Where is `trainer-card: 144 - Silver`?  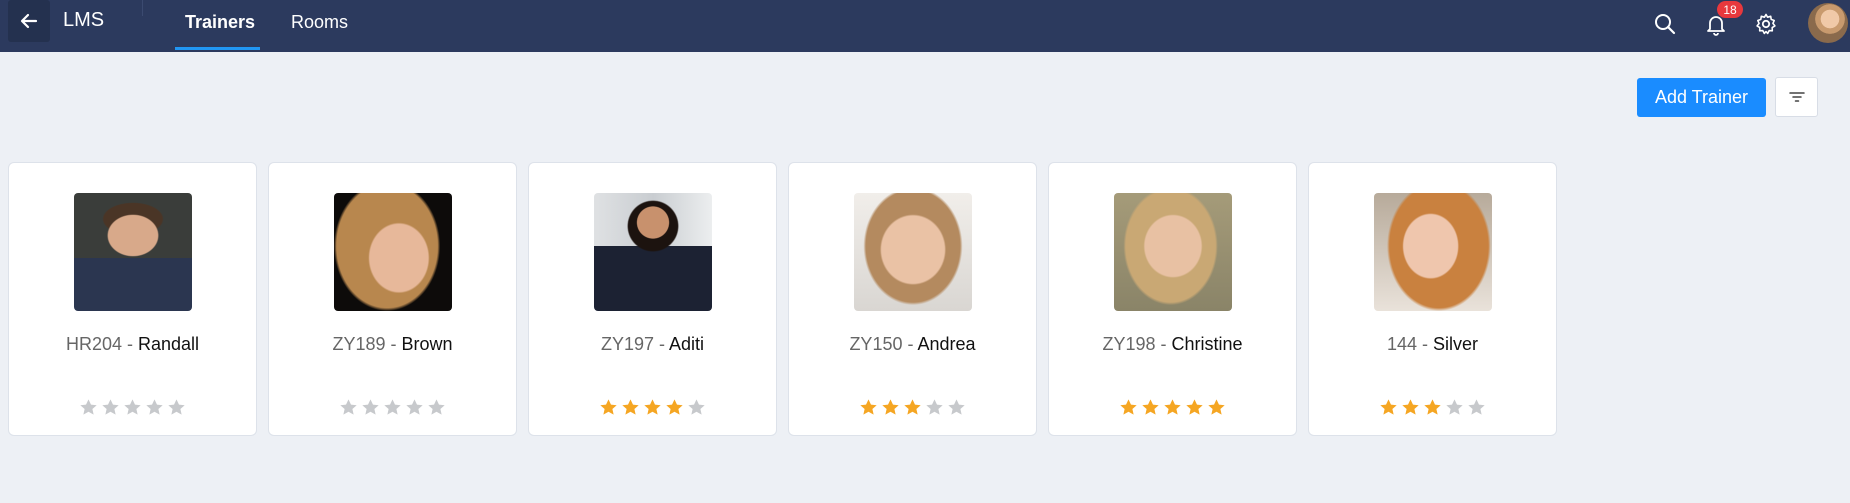
trainer-card: 144 - Silver is located at coordinates (1432, 299).